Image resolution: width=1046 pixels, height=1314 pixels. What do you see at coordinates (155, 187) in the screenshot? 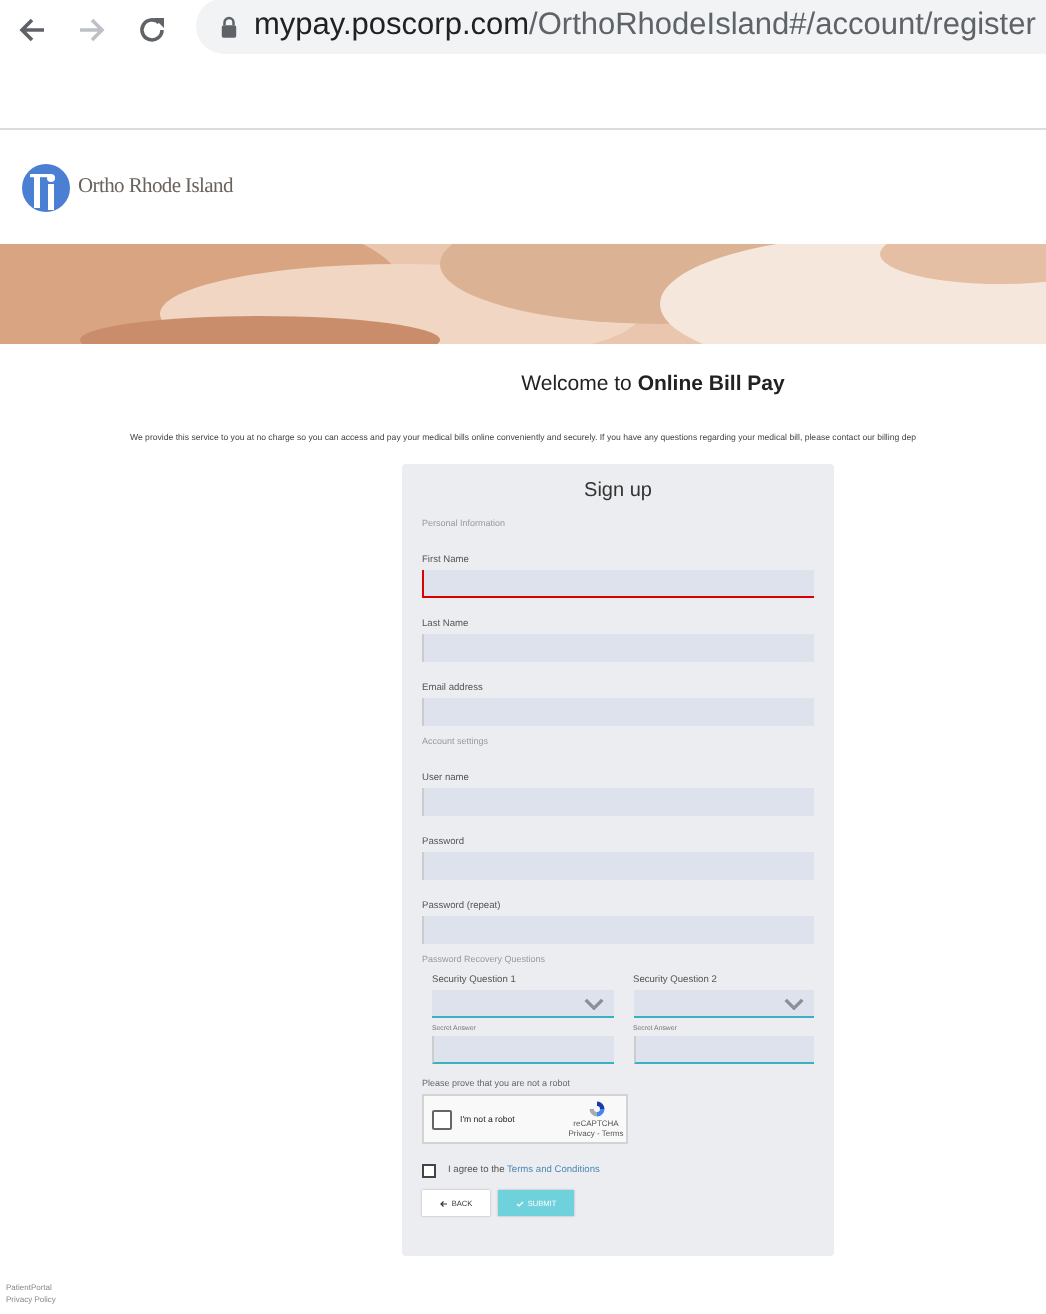
I see `logo-text: Ortho Rhode Island` at bounding box center [155, 187].